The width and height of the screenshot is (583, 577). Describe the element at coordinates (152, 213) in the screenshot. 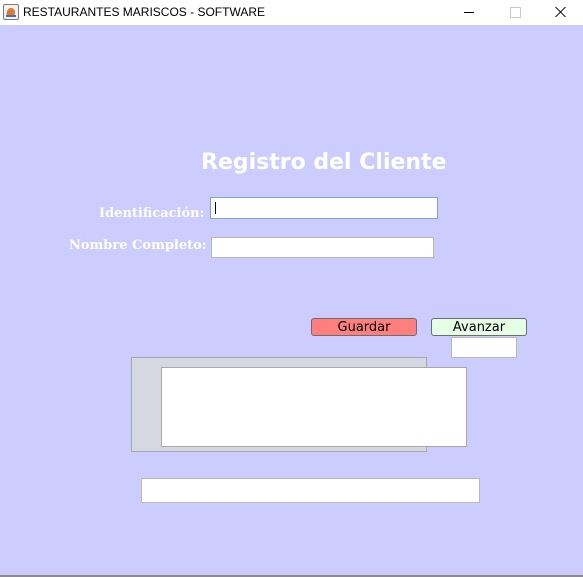

I see `identificacion-label: Identificación:` at that location.